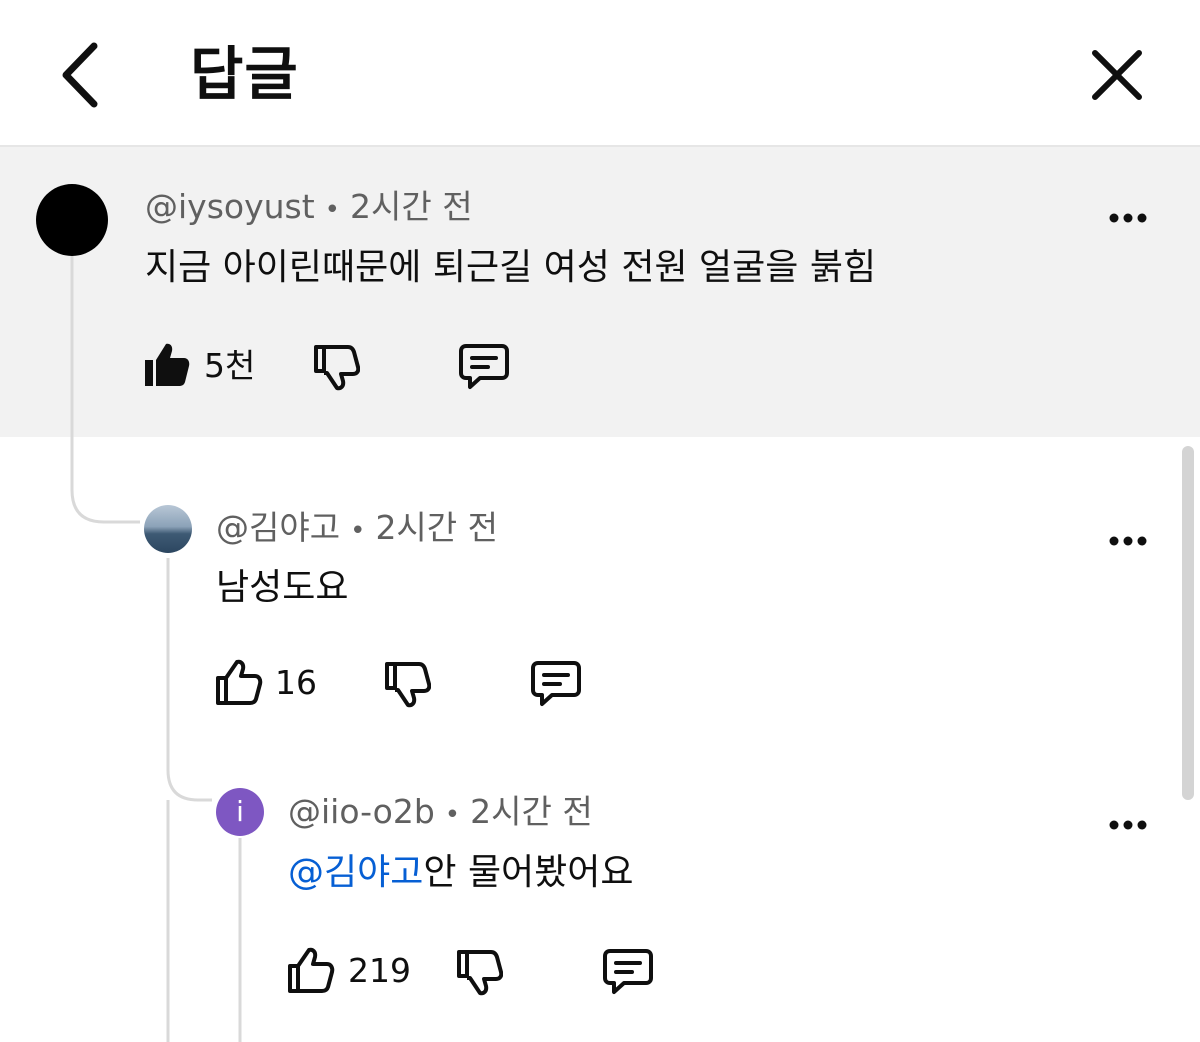  I want to click on avatar: i, so click(240, 812).